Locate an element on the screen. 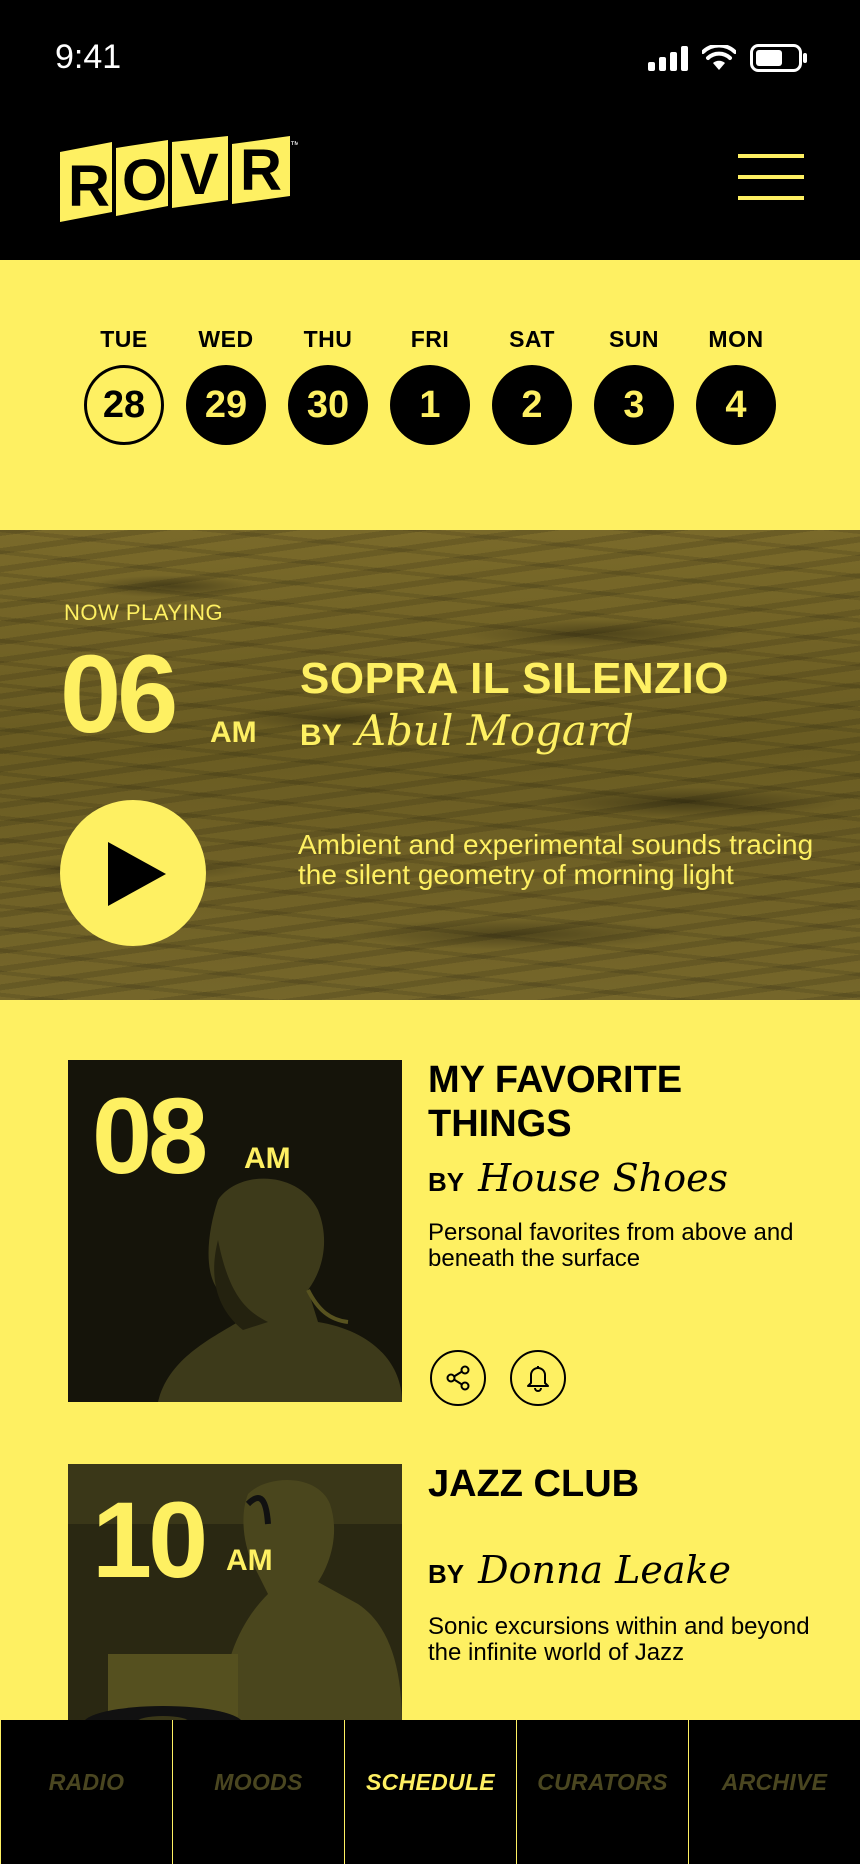 This screenshot has height=1864, width=860. nav-tab-label: SCHEDULE is located at coordinates (430, 1781).